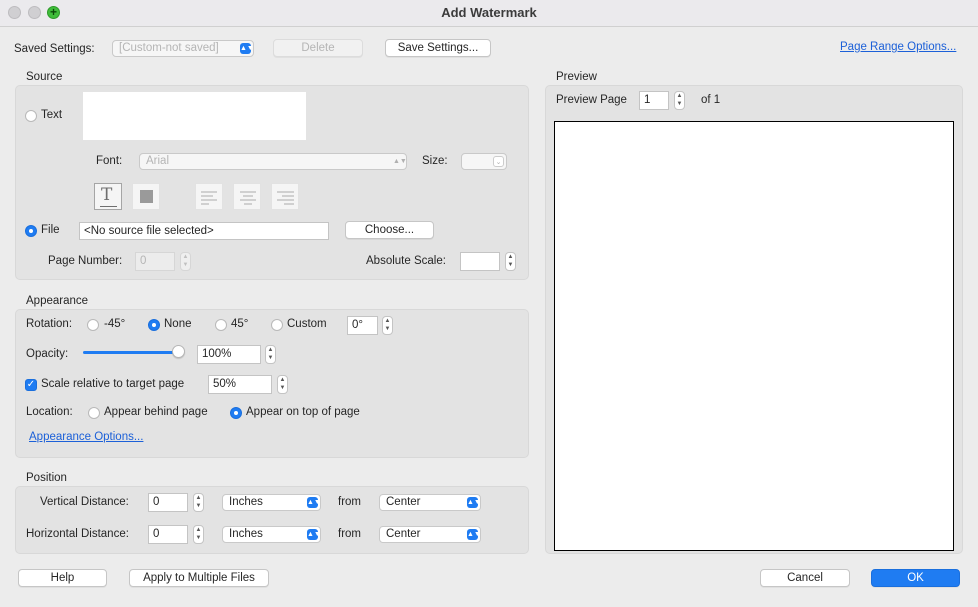  Describe the element at coordinates (236, 413) in the screenshot. I see `location-on-top-radio` at that location.